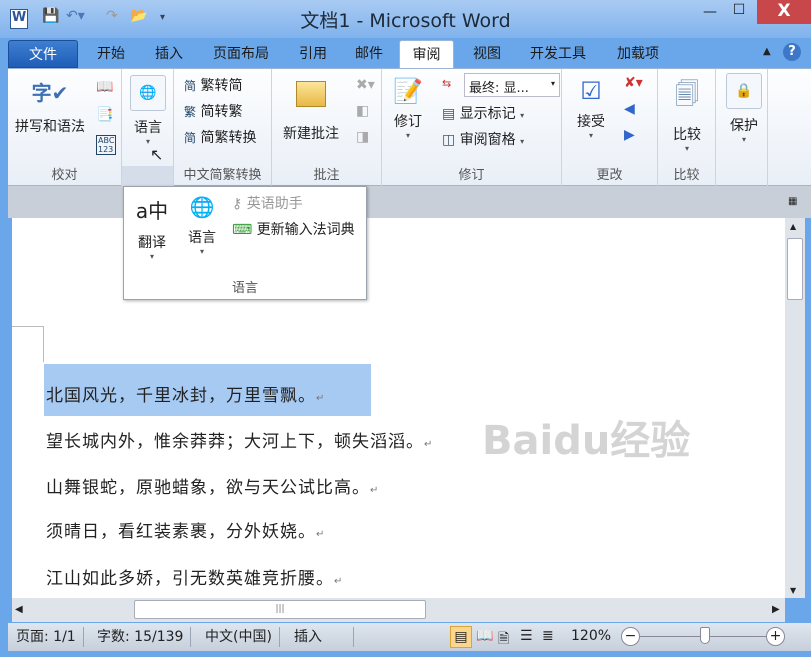 This screenshot has width=811, height=657. Describe the element at coordinates (775, 636) in the screenshot. I see `zoom-in-button: +` at that location.